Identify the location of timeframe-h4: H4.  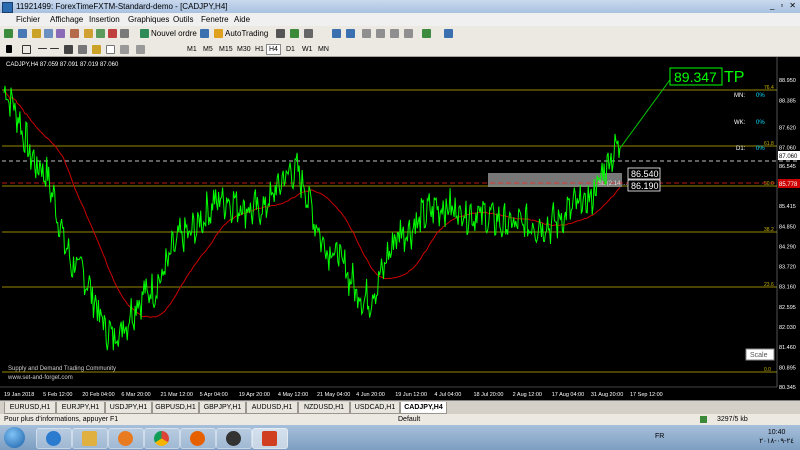
(273, 49).